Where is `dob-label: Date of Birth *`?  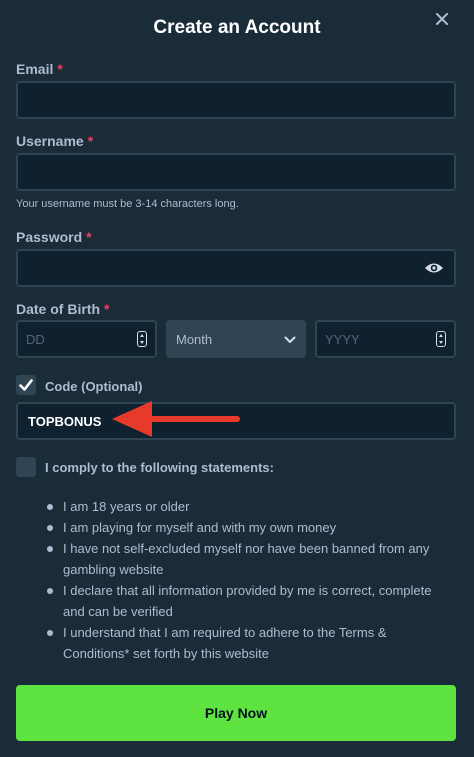 dob-label: Date of Birth * is located at coordinates (62, 309).